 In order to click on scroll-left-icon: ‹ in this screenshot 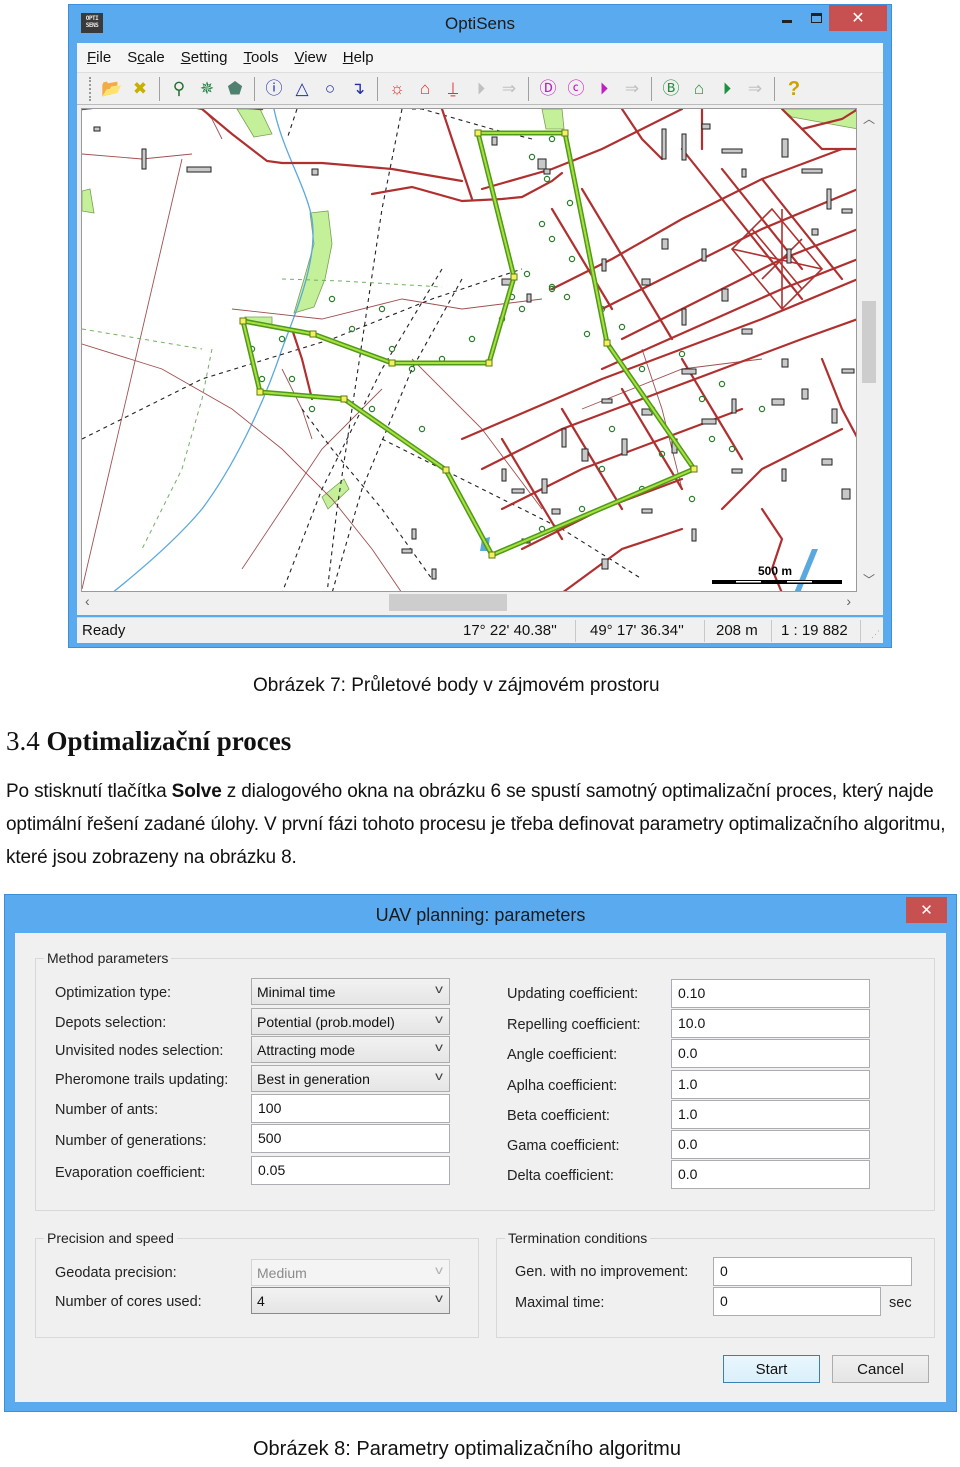, I will do `click(87, 601)`.